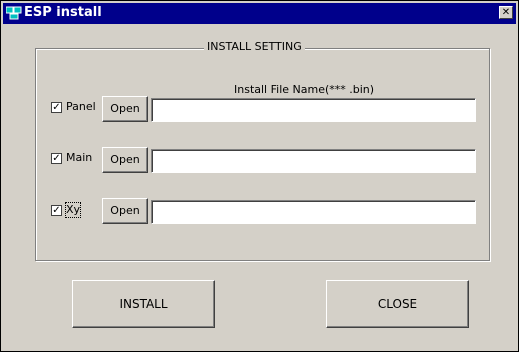 This screenshot has height=352, width=519. I want to click on title-bar: ESP install ✕, so click(259, 13).